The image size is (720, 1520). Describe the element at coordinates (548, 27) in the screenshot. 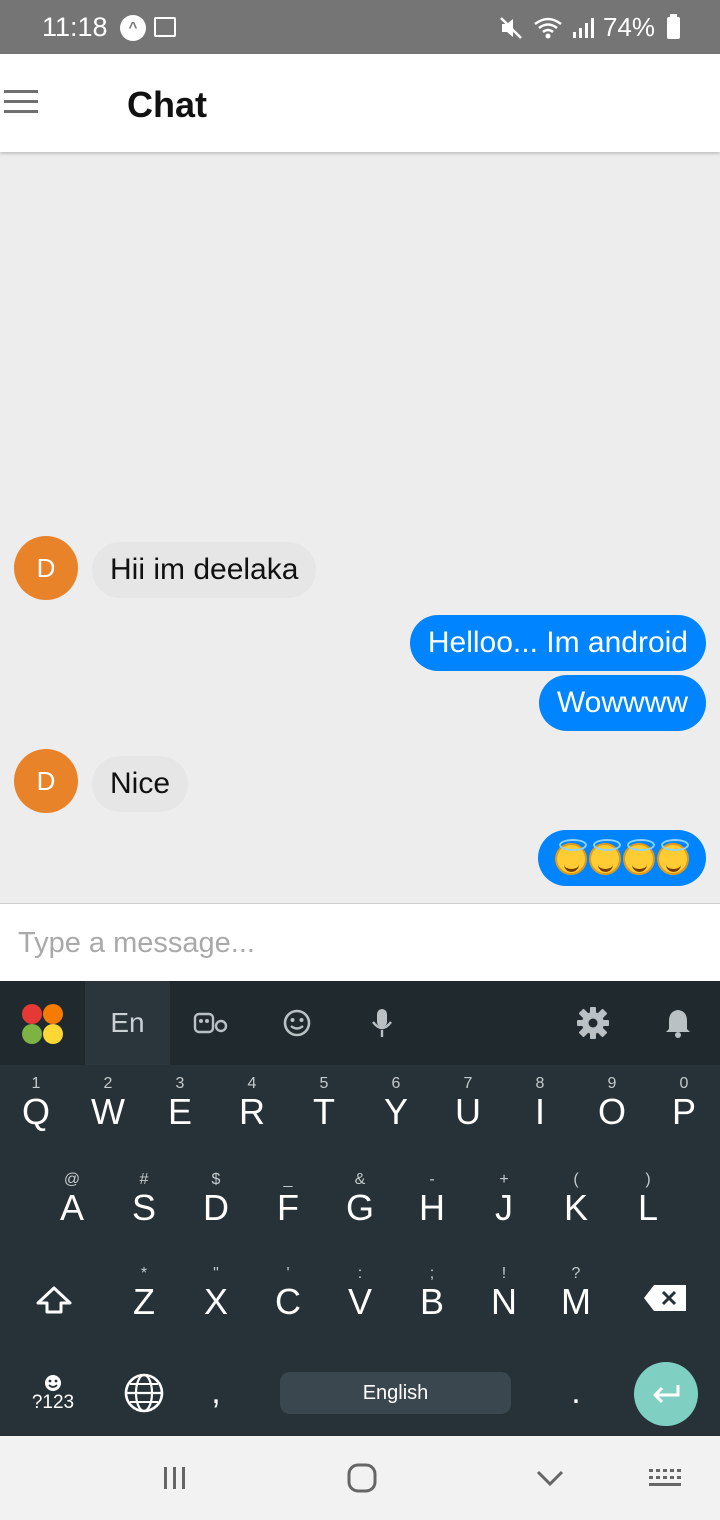

I see `wifi-icon` at that location.